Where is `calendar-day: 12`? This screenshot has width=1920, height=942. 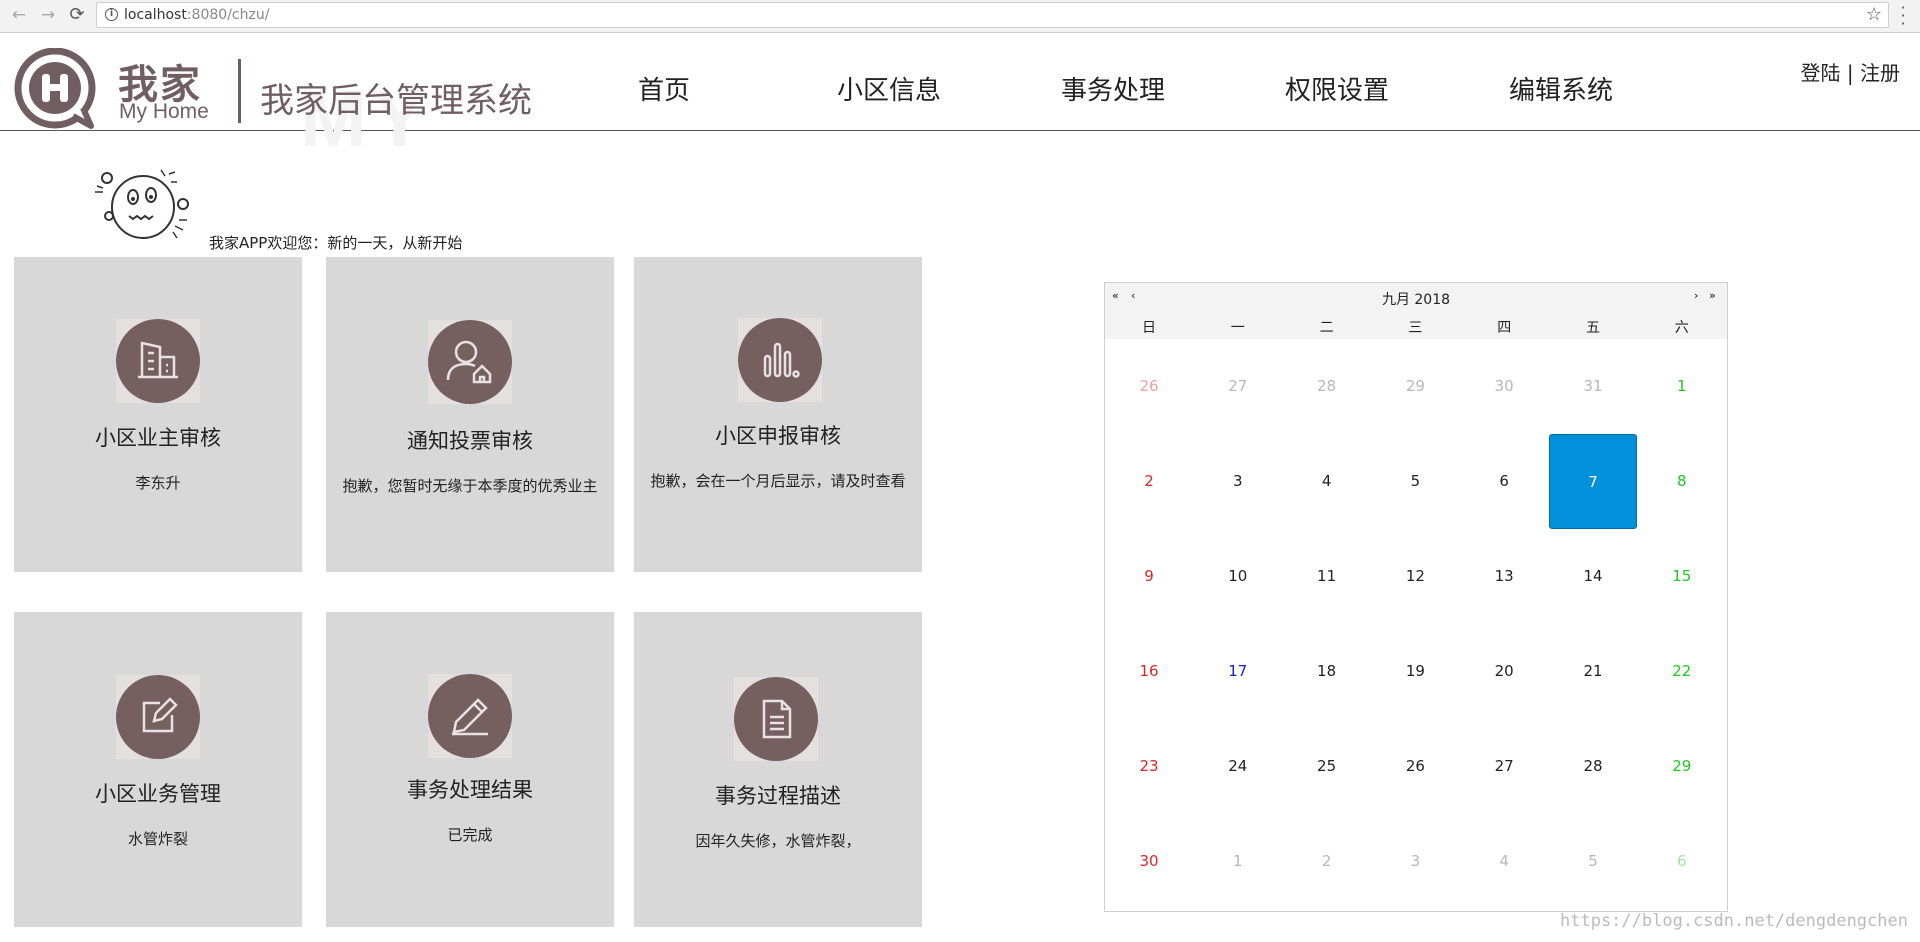
calendar-day: 12 is located at coordinates (1415, 576).